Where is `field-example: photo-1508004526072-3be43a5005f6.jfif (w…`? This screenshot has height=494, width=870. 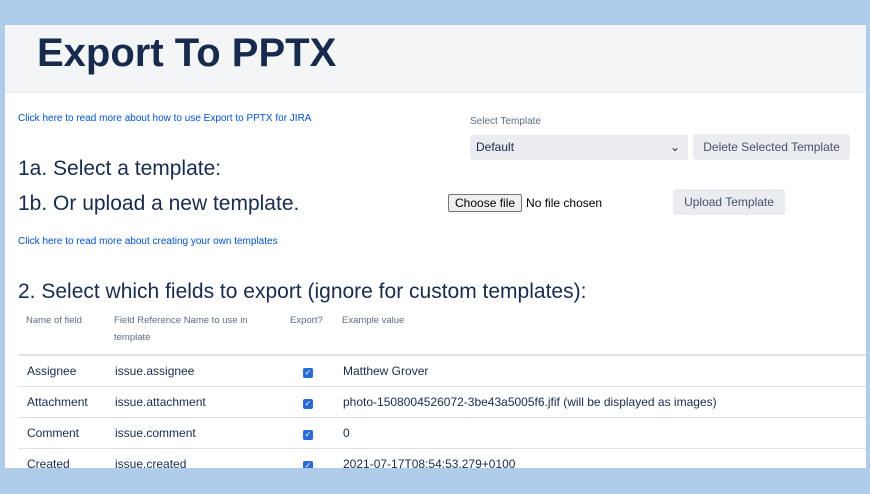 field-example: photo-1508004526072-3be43a5005f6.jfif (w… is located at coordinates (600, 402).